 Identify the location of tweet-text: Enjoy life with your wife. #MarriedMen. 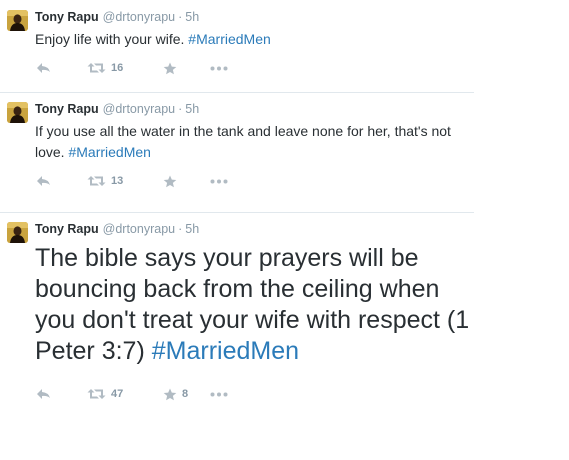
(250, 39).